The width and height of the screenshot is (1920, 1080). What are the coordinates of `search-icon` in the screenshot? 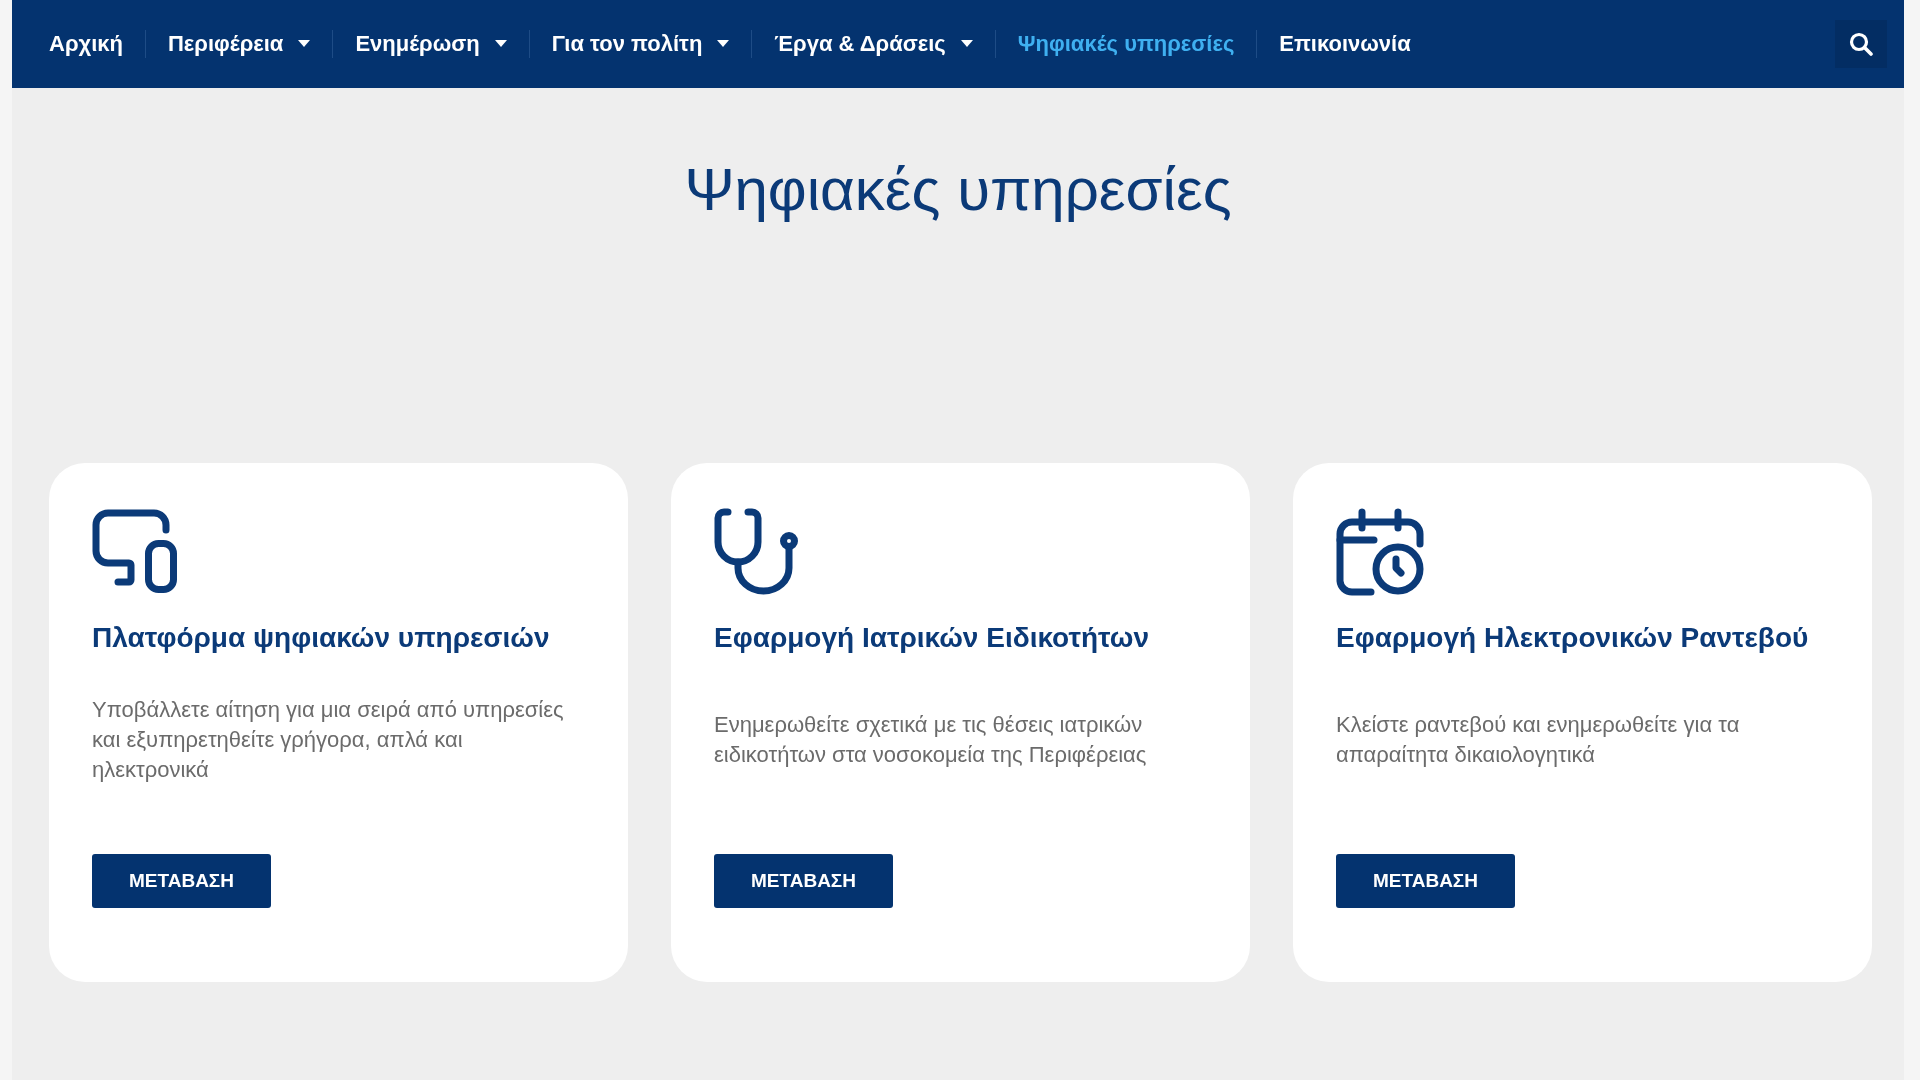 It's located at (1861, 44).